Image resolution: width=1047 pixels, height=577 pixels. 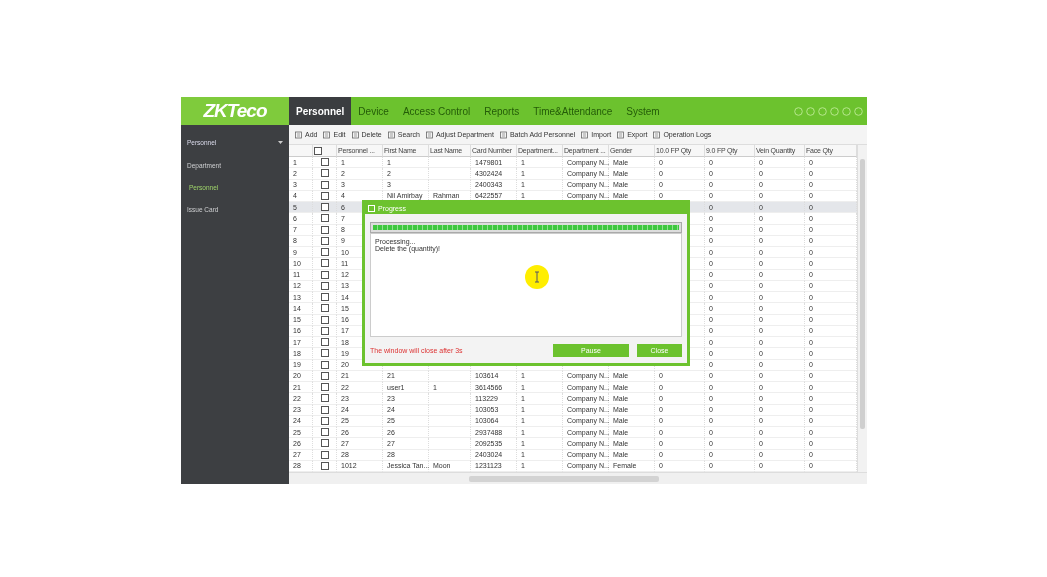 What do you see at coordinates (371, 208) in the screenshot?
I see `dialog-icon` at bounding box center [371, 208].